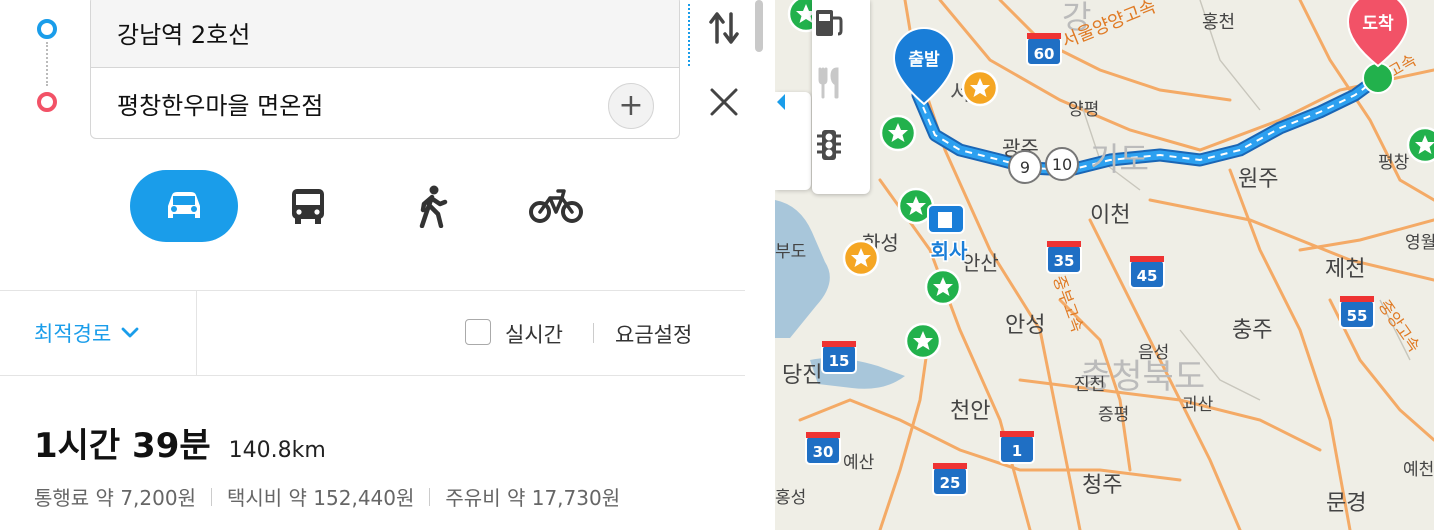 This screenshot has height=530, width=1434. What do you see at coordinates (1345, 269) in the screenshot?
I see `svg-text: 제천` at bounding box center [1345, 269].